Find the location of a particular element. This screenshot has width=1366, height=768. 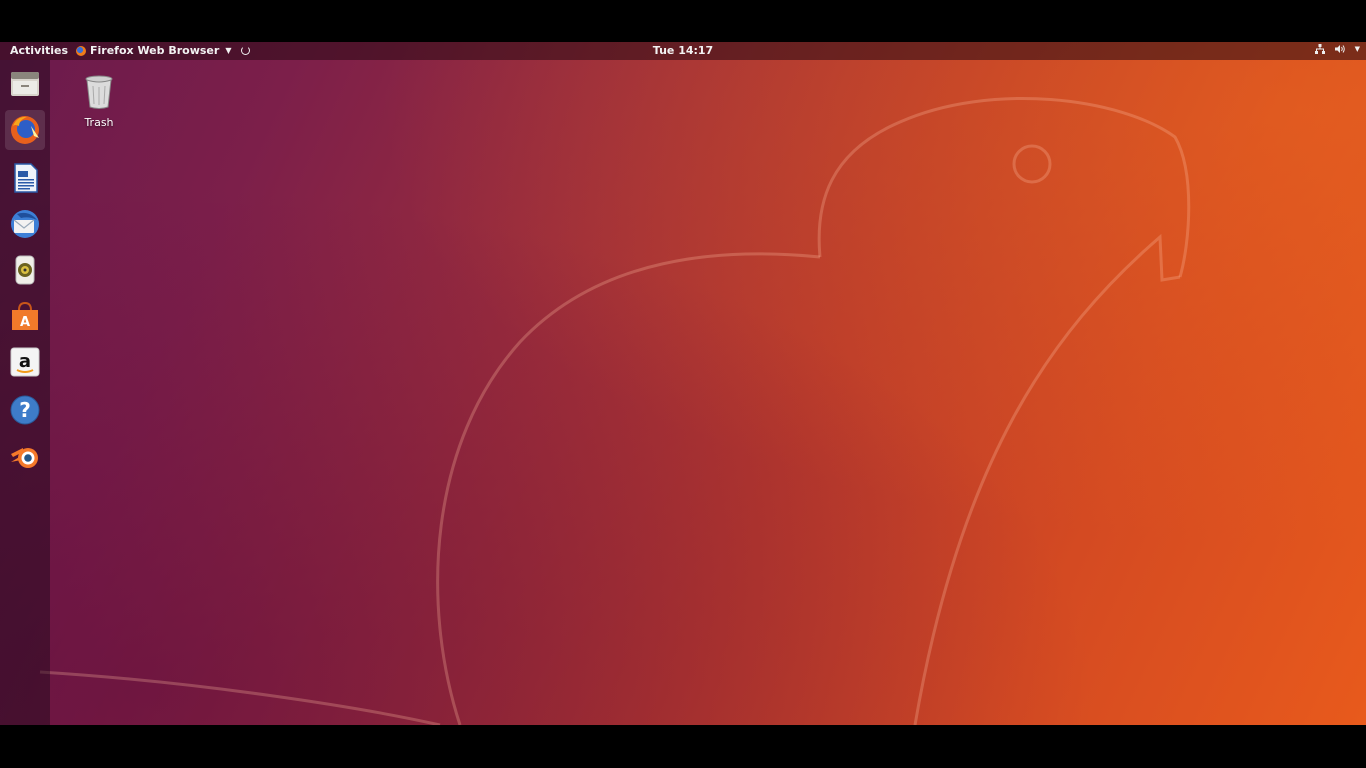

dock-item-thunderbird is located at coordinates (25, 224).